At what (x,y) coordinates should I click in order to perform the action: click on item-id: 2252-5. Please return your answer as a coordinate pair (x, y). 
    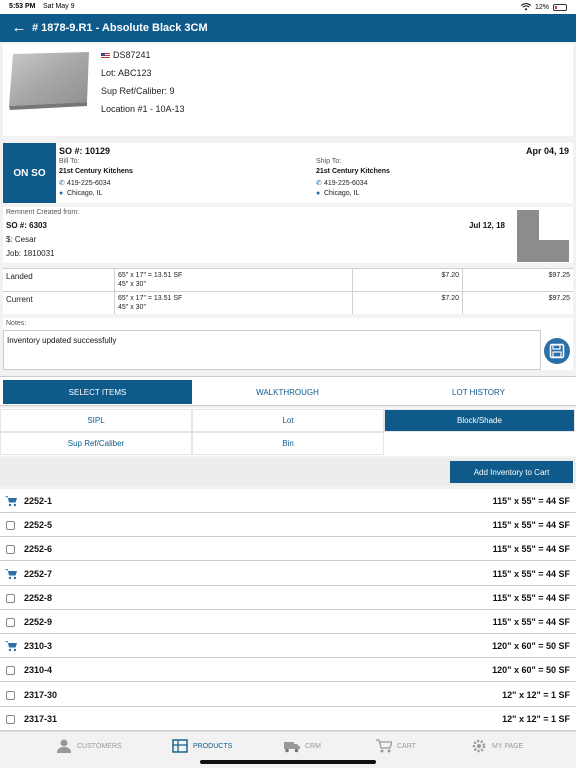
    Looking at the image, I should click on (38, 525).